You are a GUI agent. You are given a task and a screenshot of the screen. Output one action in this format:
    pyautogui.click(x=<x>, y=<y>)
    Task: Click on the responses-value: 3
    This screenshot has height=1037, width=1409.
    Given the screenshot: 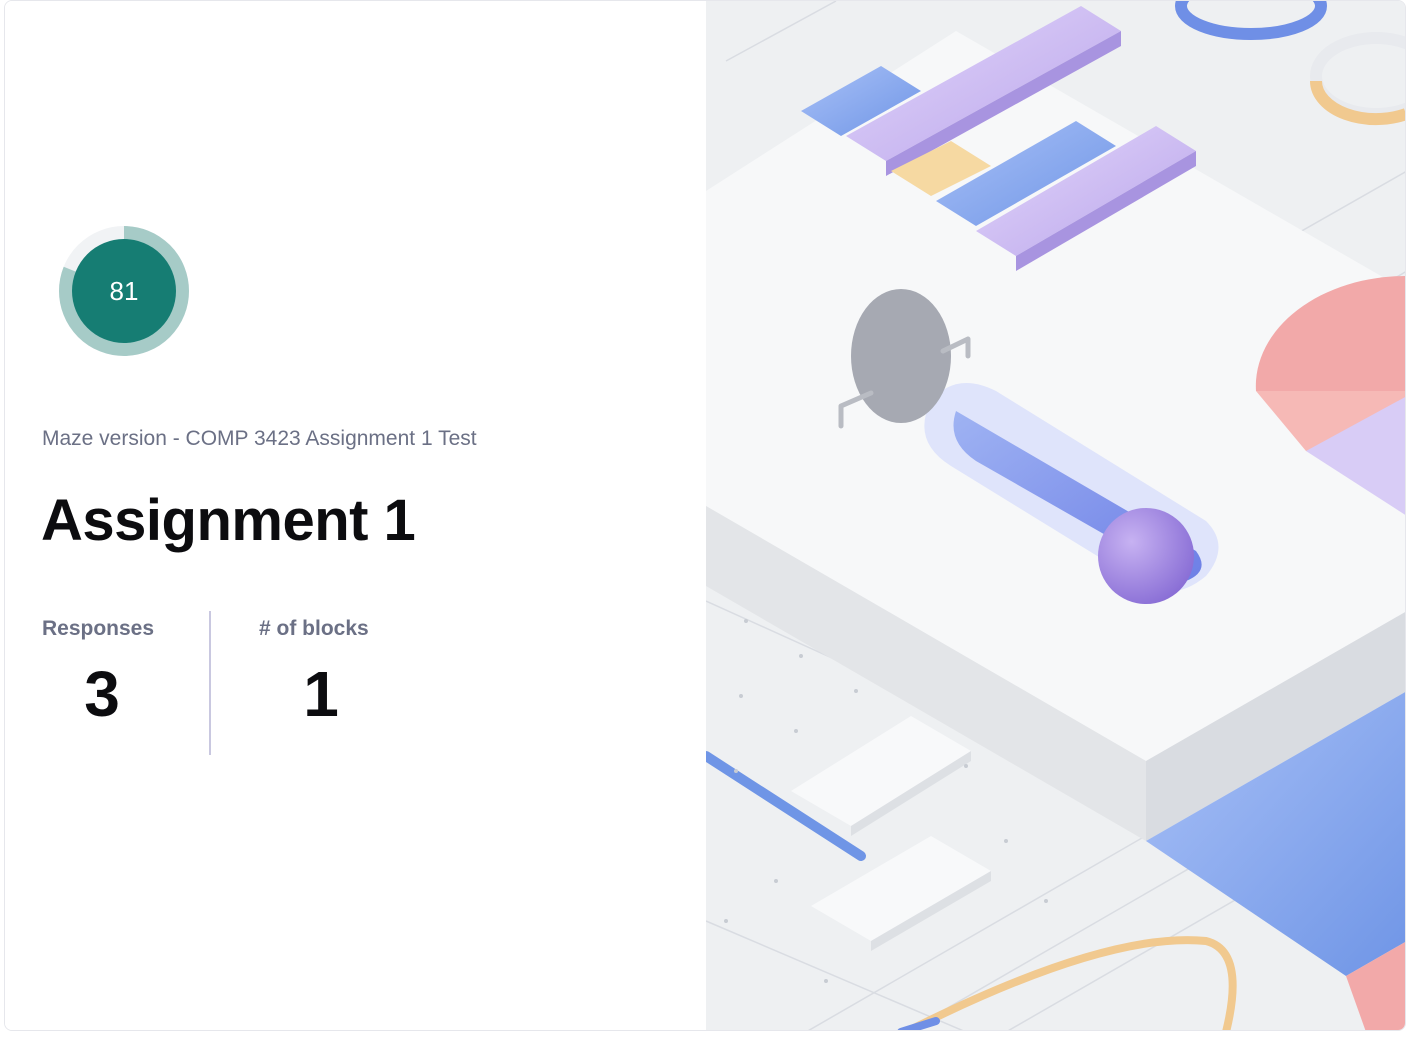 What is the action you would take?
    pyautogui.click(x=102, y=694)
    